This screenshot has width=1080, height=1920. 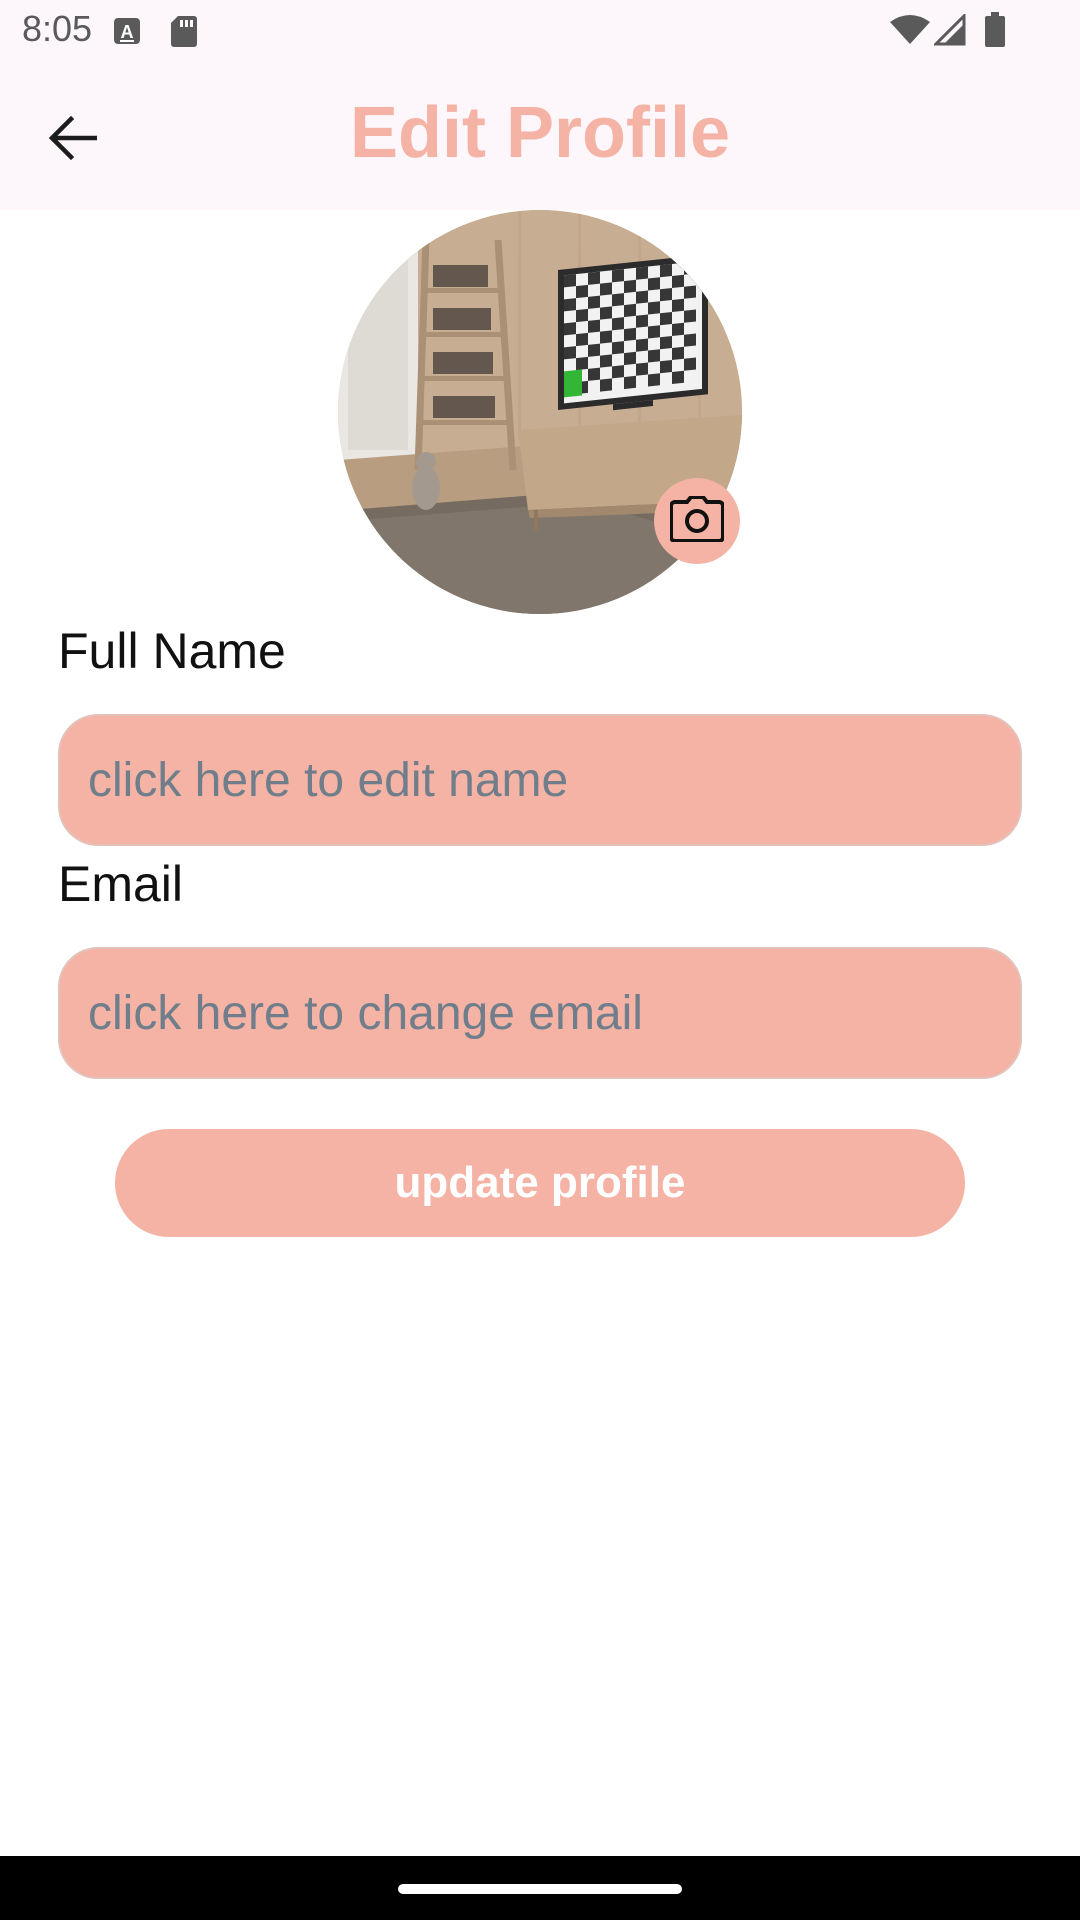 I want to click on full-name-label: Full Name, so click(x=172, y=651).